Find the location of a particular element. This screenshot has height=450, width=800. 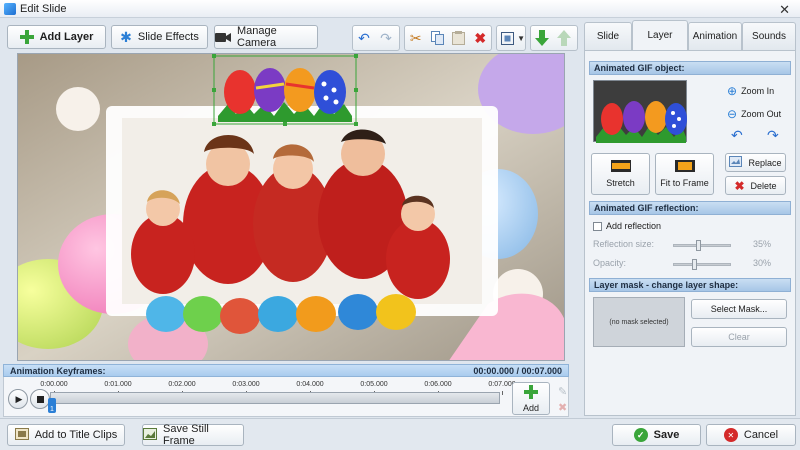

stop-button is located at coordinates (40, 399).